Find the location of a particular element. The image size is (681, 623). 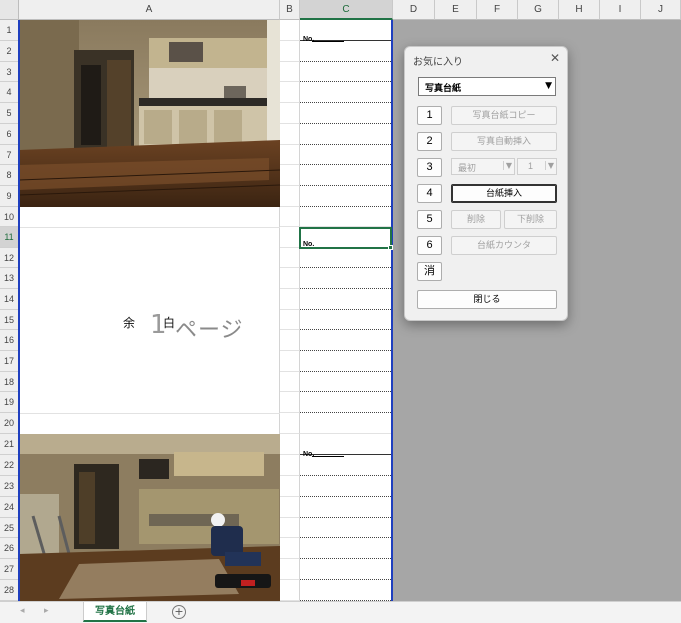

position-select: 最初 ▼ is located at coordinates (483, 166).